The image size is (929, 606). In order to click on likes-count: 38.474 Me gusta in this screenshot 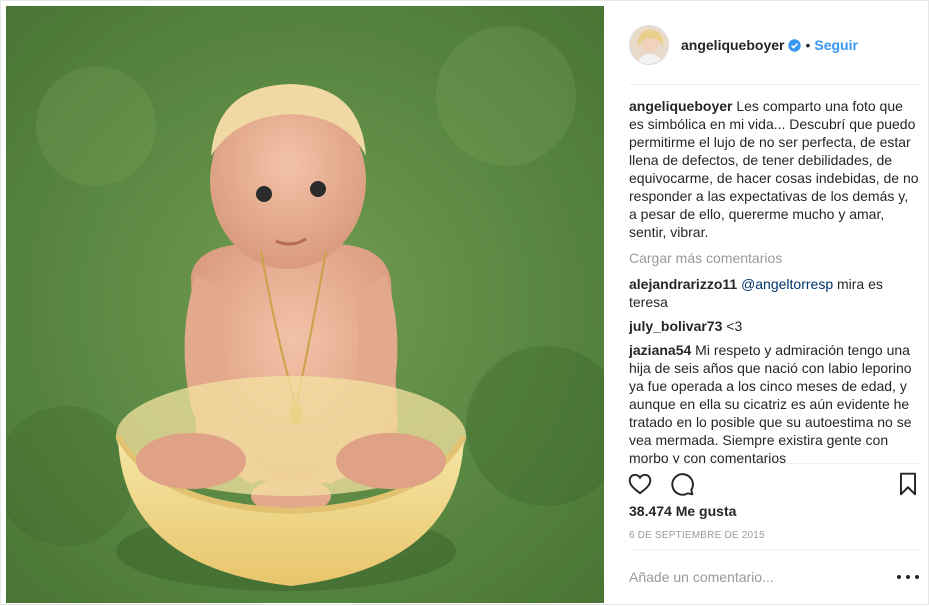, I will do `click(682, 511)`.